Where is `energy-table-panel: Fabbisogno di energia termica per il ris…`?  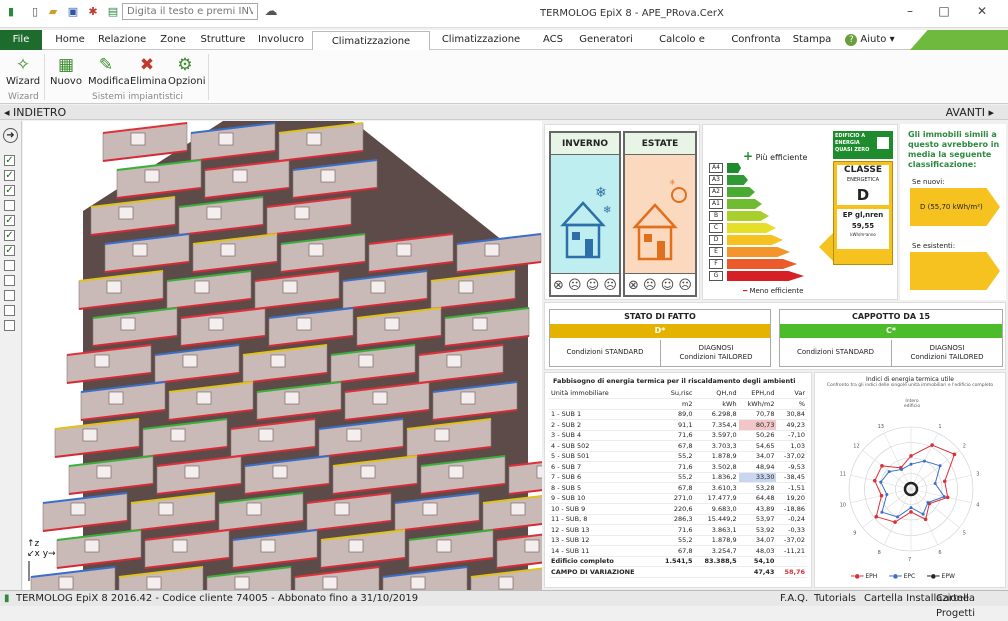 energy-table-panel: Fabbisogno di energia termica per il ris… is located at coordinates (678, 480).